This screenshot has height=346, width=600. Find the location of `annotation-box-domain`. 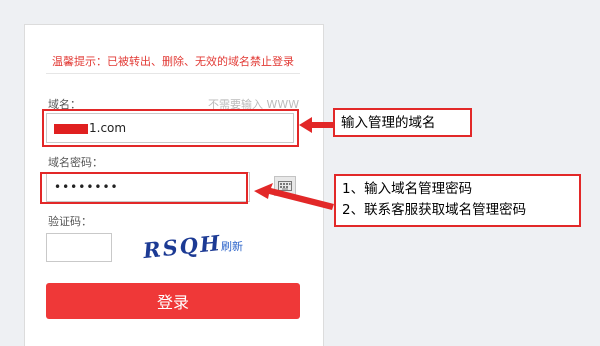

annotation-box-domain is located at coordinates (170, 128).